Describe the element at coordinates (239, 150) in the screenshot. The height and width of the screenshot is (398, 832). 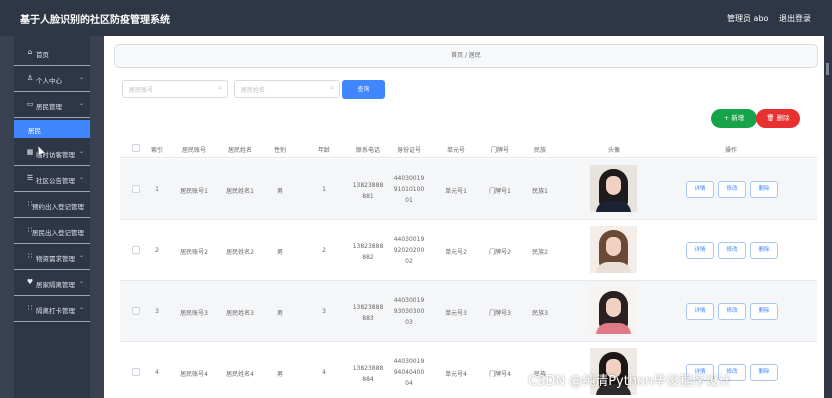
I see `col-name: 居民姓名` at that location.